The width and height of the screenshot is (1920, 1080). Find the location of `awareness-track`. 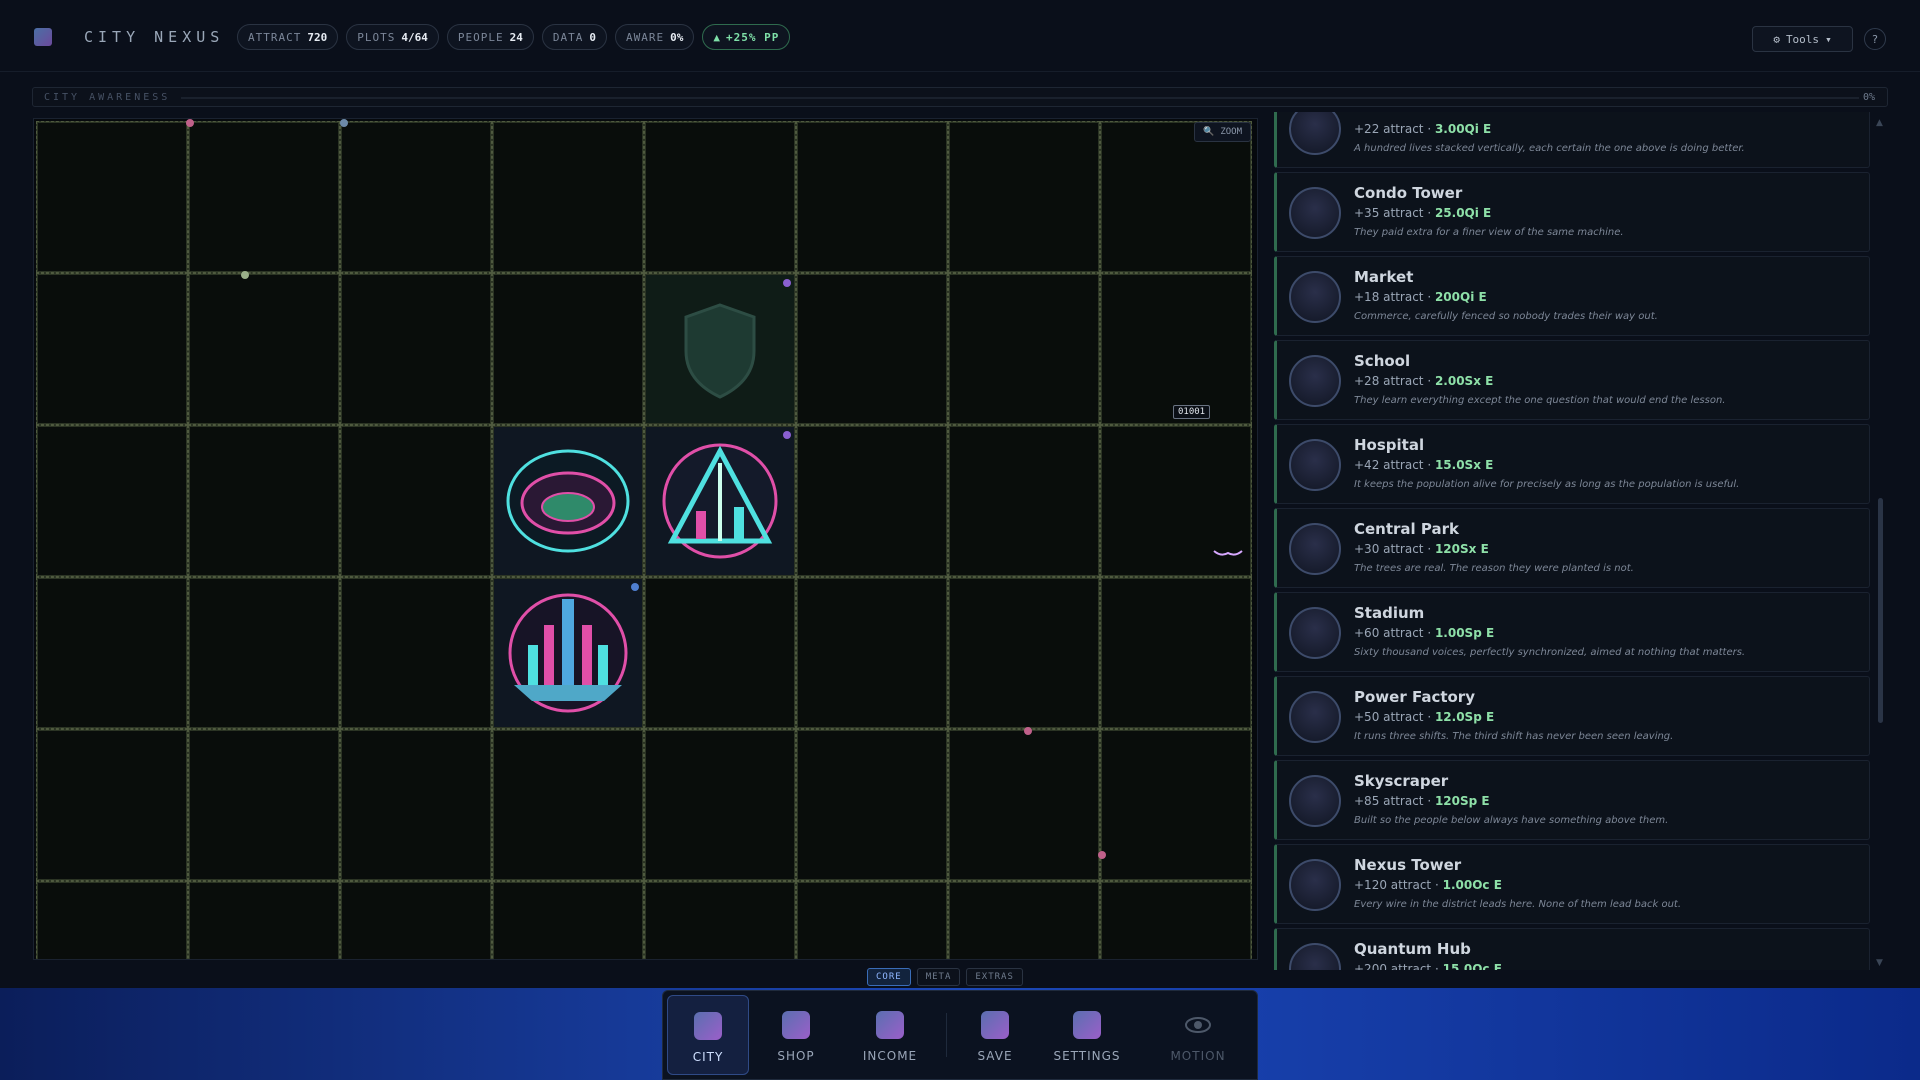

awareness-track is located at coordinates (1020, 98).